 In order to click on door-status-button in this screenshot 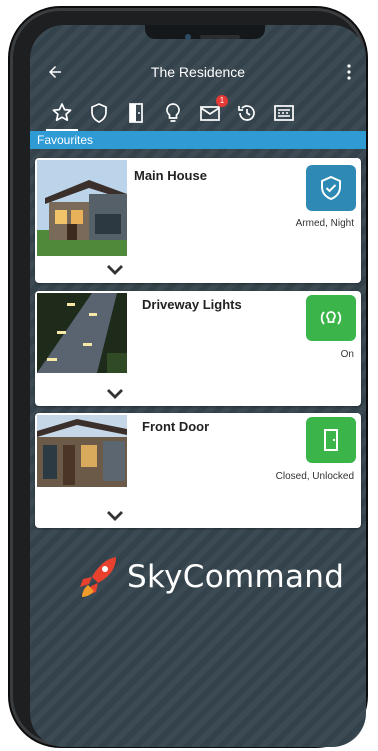, I will do `click(331, 440)`.